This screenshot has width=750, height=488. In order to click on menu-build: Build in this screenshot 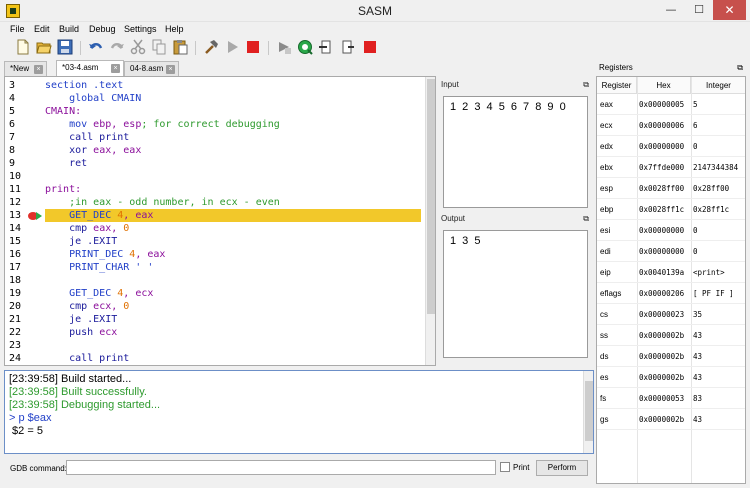, I will do `click(69, 29)`.